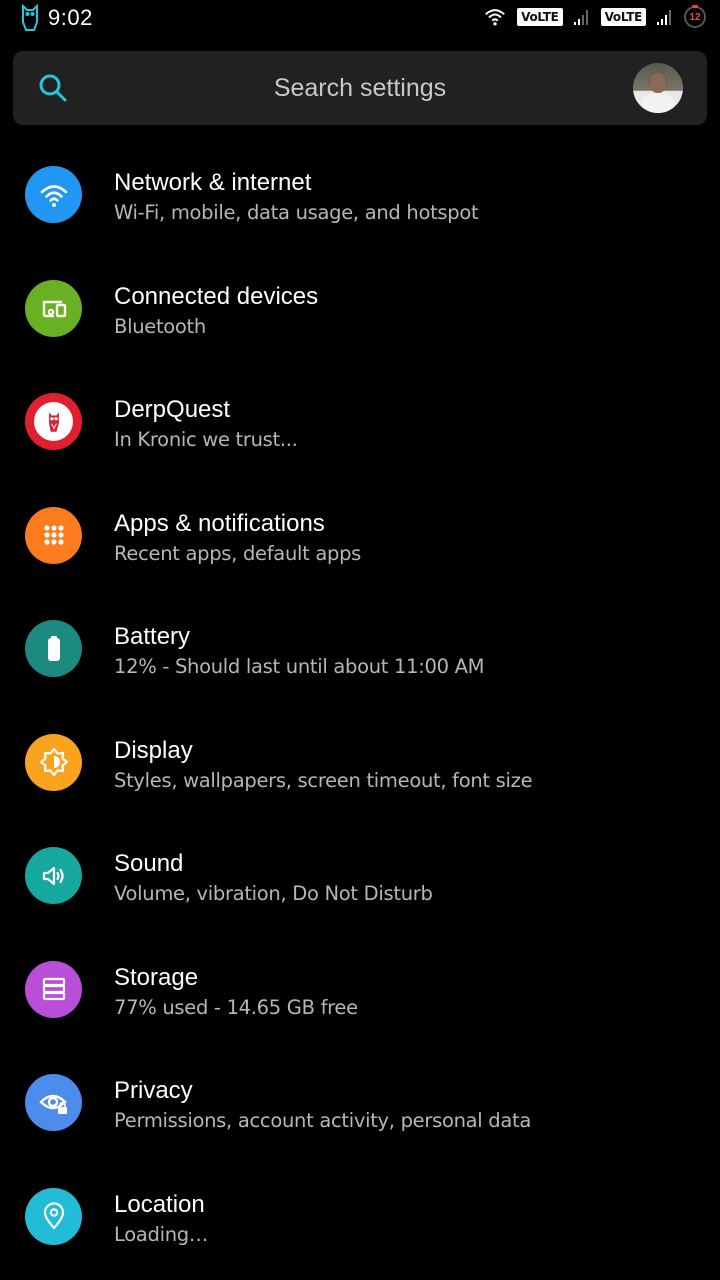 This screenshot has height=1280, width=720. What do you see at coordinates (149, 863) in the screenshot?
I see `item-title: Sound` at bounding box center [149, 863].